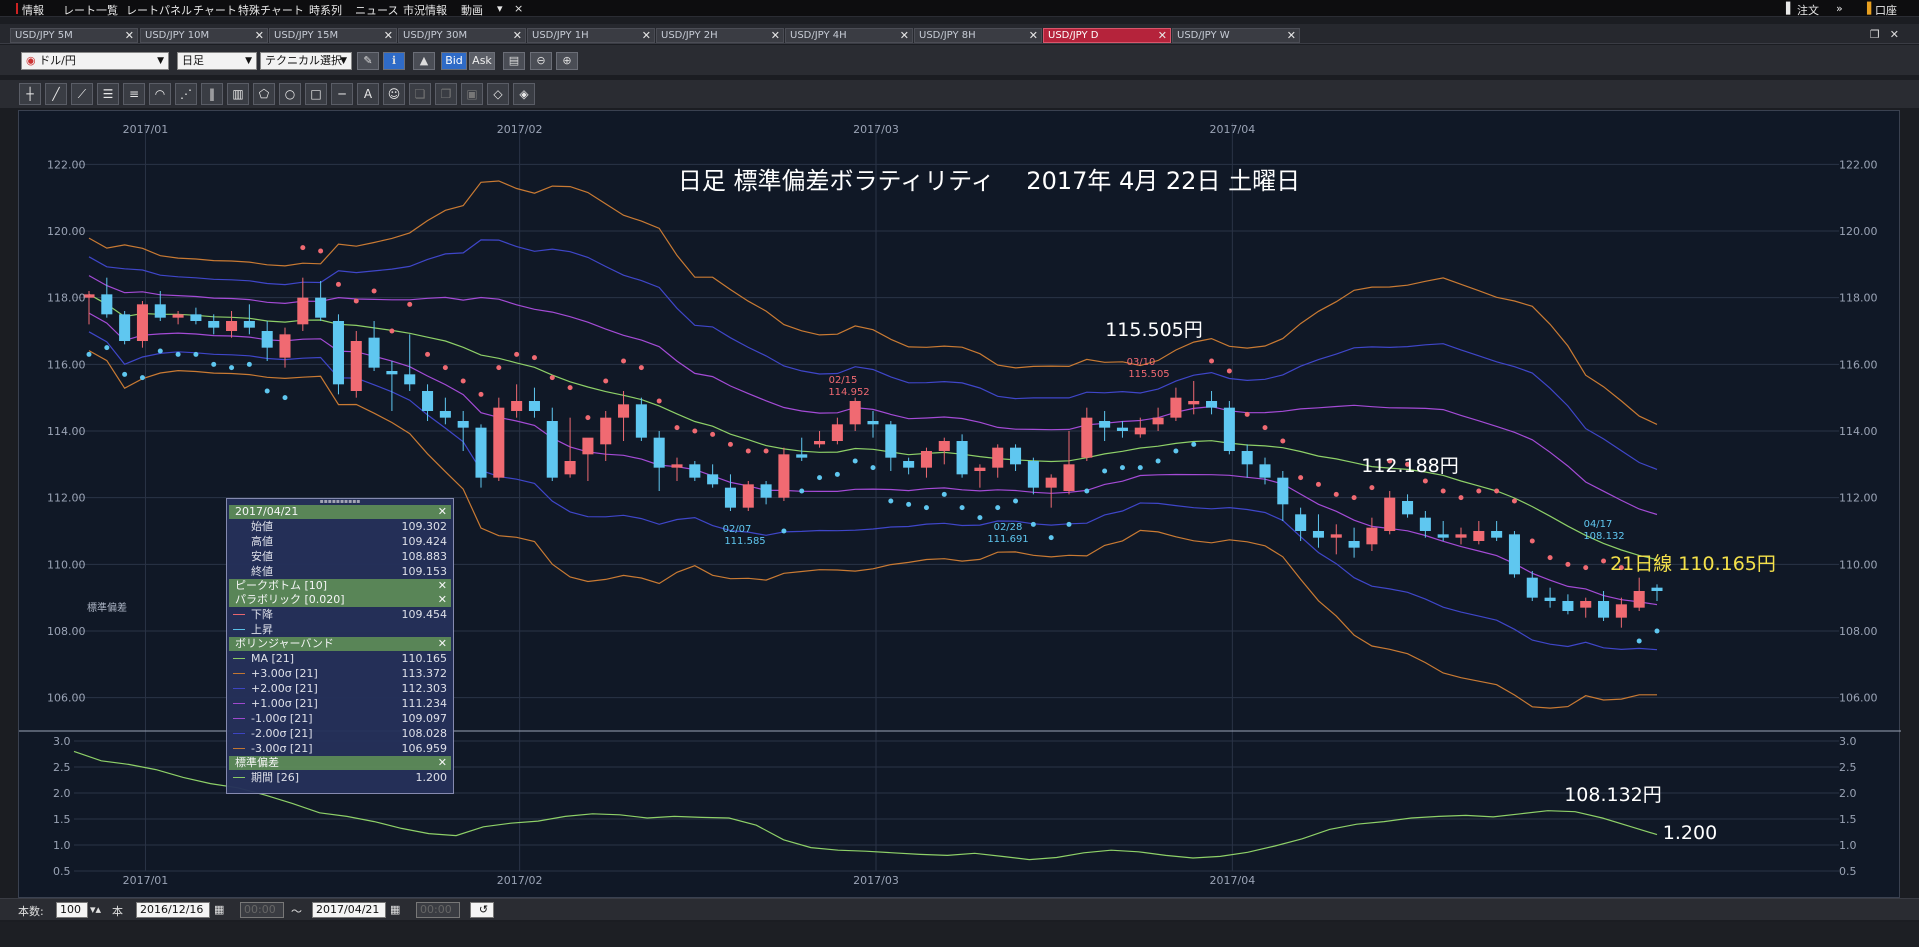 The width and height of the screenshot is (1919, 947). Describe the element at coordinates (340, 556) in the screenshot. I see `ohlc-row: 安値 108.883` at that location.